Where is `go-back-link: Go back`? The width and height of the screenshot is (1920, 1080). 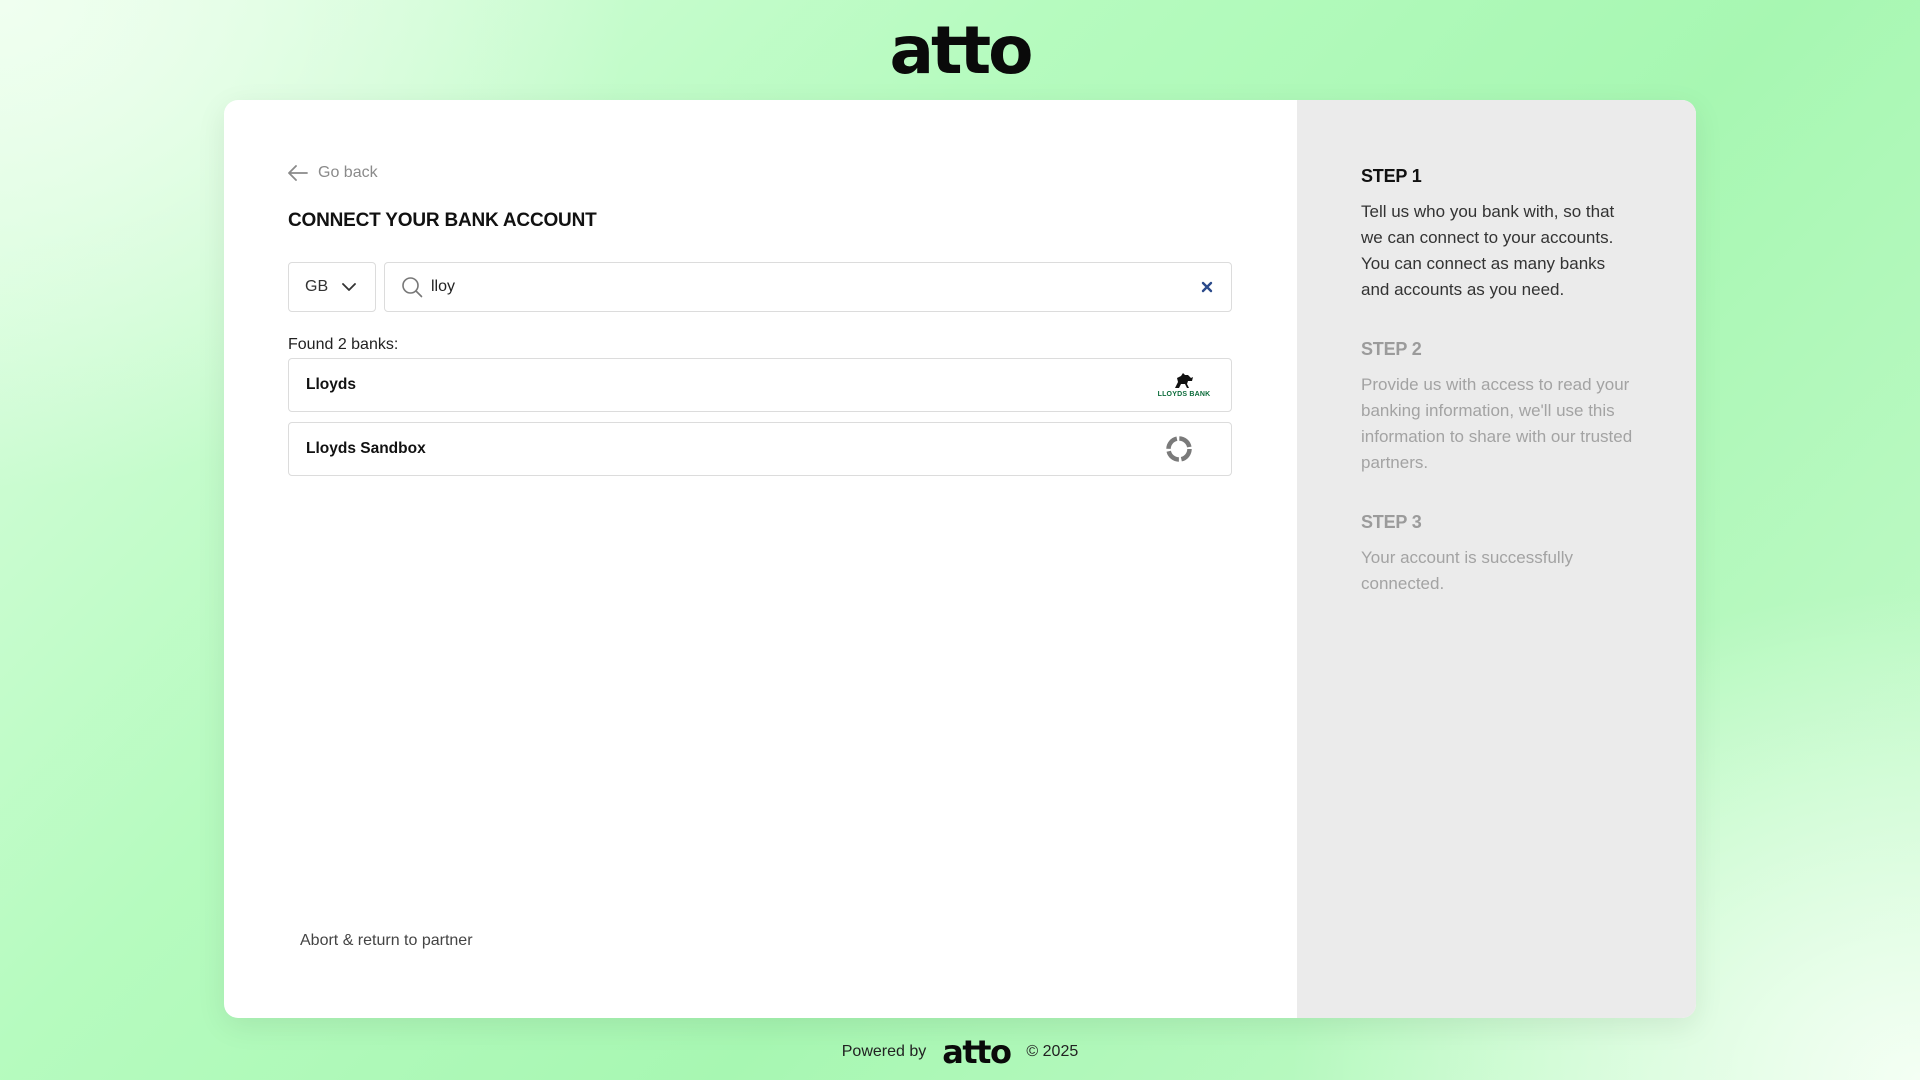 go-back-link: Go back is located at coordinates (333, 173).